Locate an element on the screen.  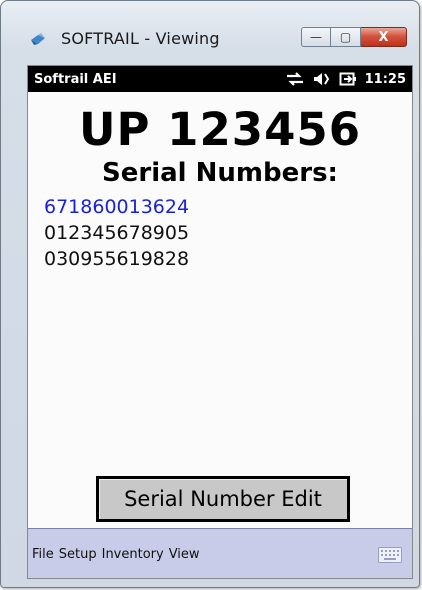
serial-number-edit-button: Serial Number Edit is located at coordinates (223, 499).